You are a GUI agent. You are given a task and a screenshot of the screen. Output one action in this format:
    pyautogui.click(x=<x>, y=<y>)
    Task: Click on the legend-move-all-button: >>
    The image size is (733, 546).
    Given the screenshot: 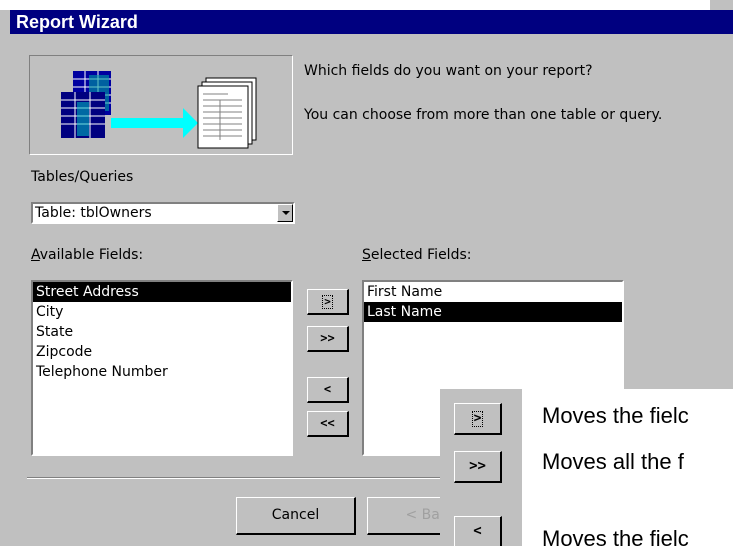 What is the action you would take?
    pyautogui.click(x=478, y=467)
    